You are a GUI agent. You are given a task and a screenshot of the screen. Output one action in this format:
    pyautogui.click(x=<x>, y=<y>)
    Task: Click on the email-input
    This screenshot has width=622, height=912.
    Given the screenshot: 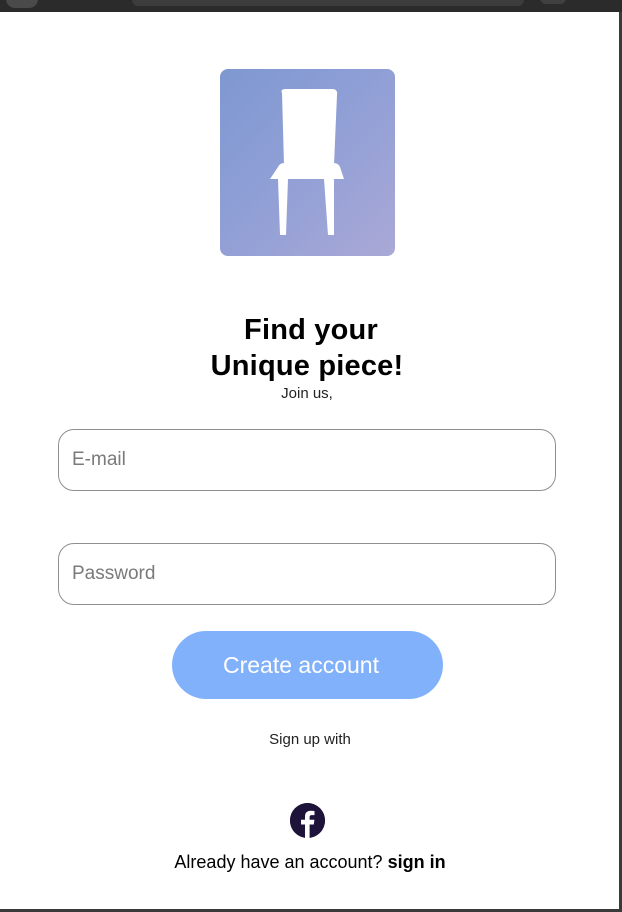 What is the action you would take?
    pyautogui.click(x=307, y=460)
    